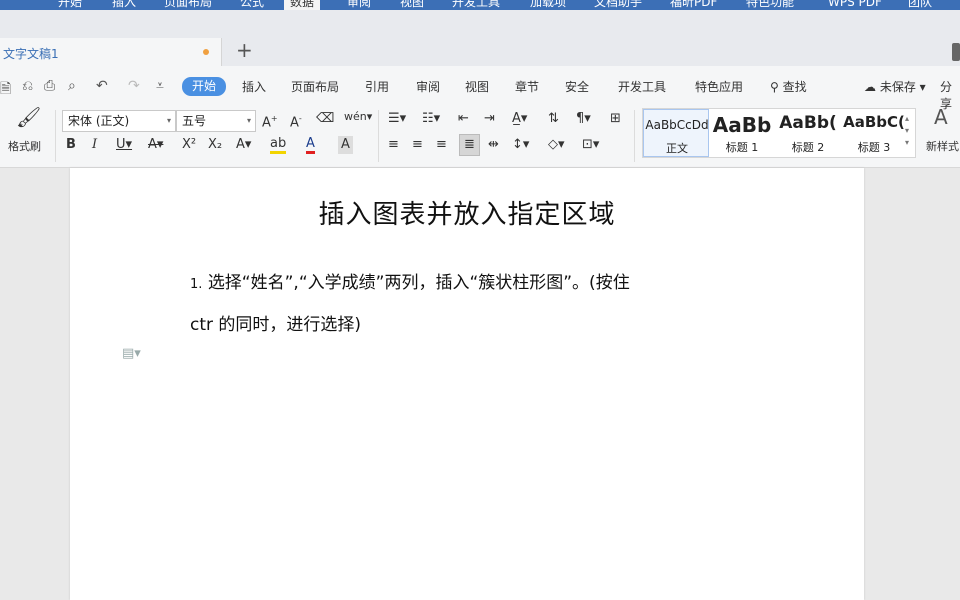 The width and height of the screenshot is (960, 600). What do you see at coordinates (160, 86) in the screenshot?
I see `customize-toolbar-icon: ⩡` at bounding box center [160, 86].